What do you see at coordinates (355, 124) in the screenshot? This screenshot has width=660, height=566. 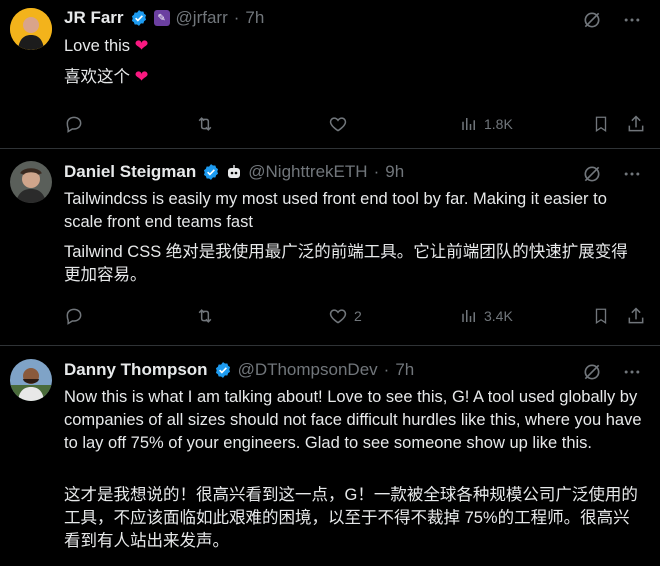 I see `action-bar: 1.8K` at bounding box center [355, 124].